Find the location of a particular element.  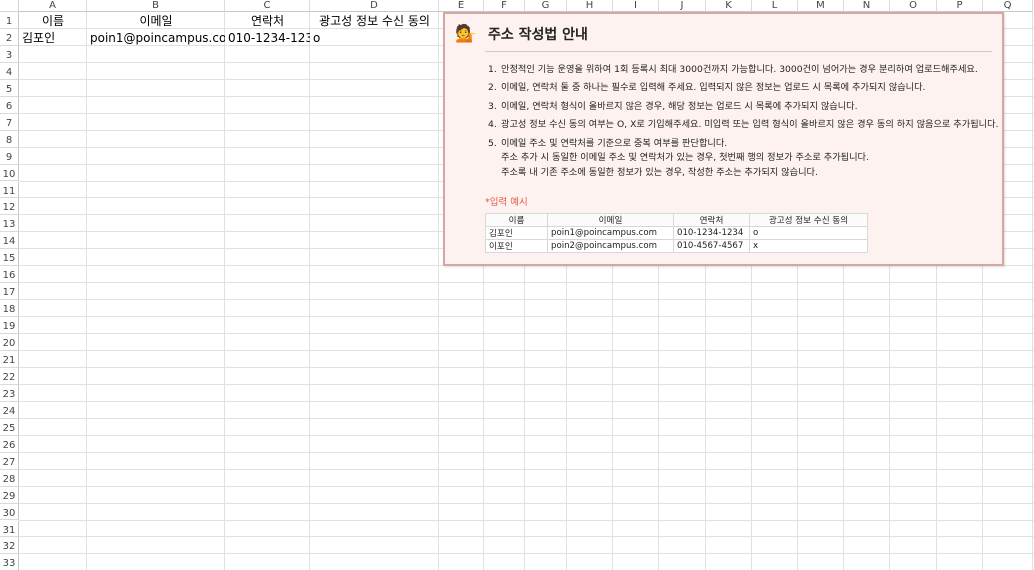

column-header-a: A is located at coordinates (53, 6).